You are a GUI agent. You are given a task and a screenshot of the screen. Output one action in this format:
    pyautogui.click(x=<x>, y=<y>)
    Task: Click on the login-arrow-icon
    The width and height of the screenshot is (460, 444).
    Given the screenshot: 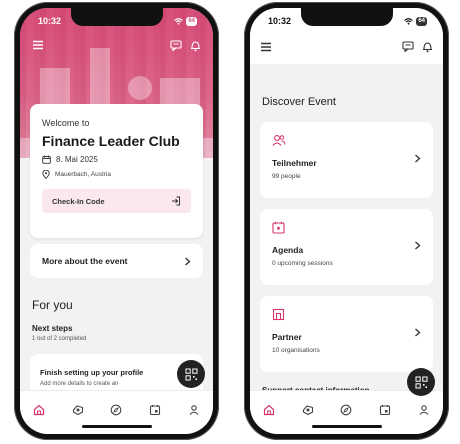 What is the action you would take?
    pyautogui.click(x=176, y=201)
    